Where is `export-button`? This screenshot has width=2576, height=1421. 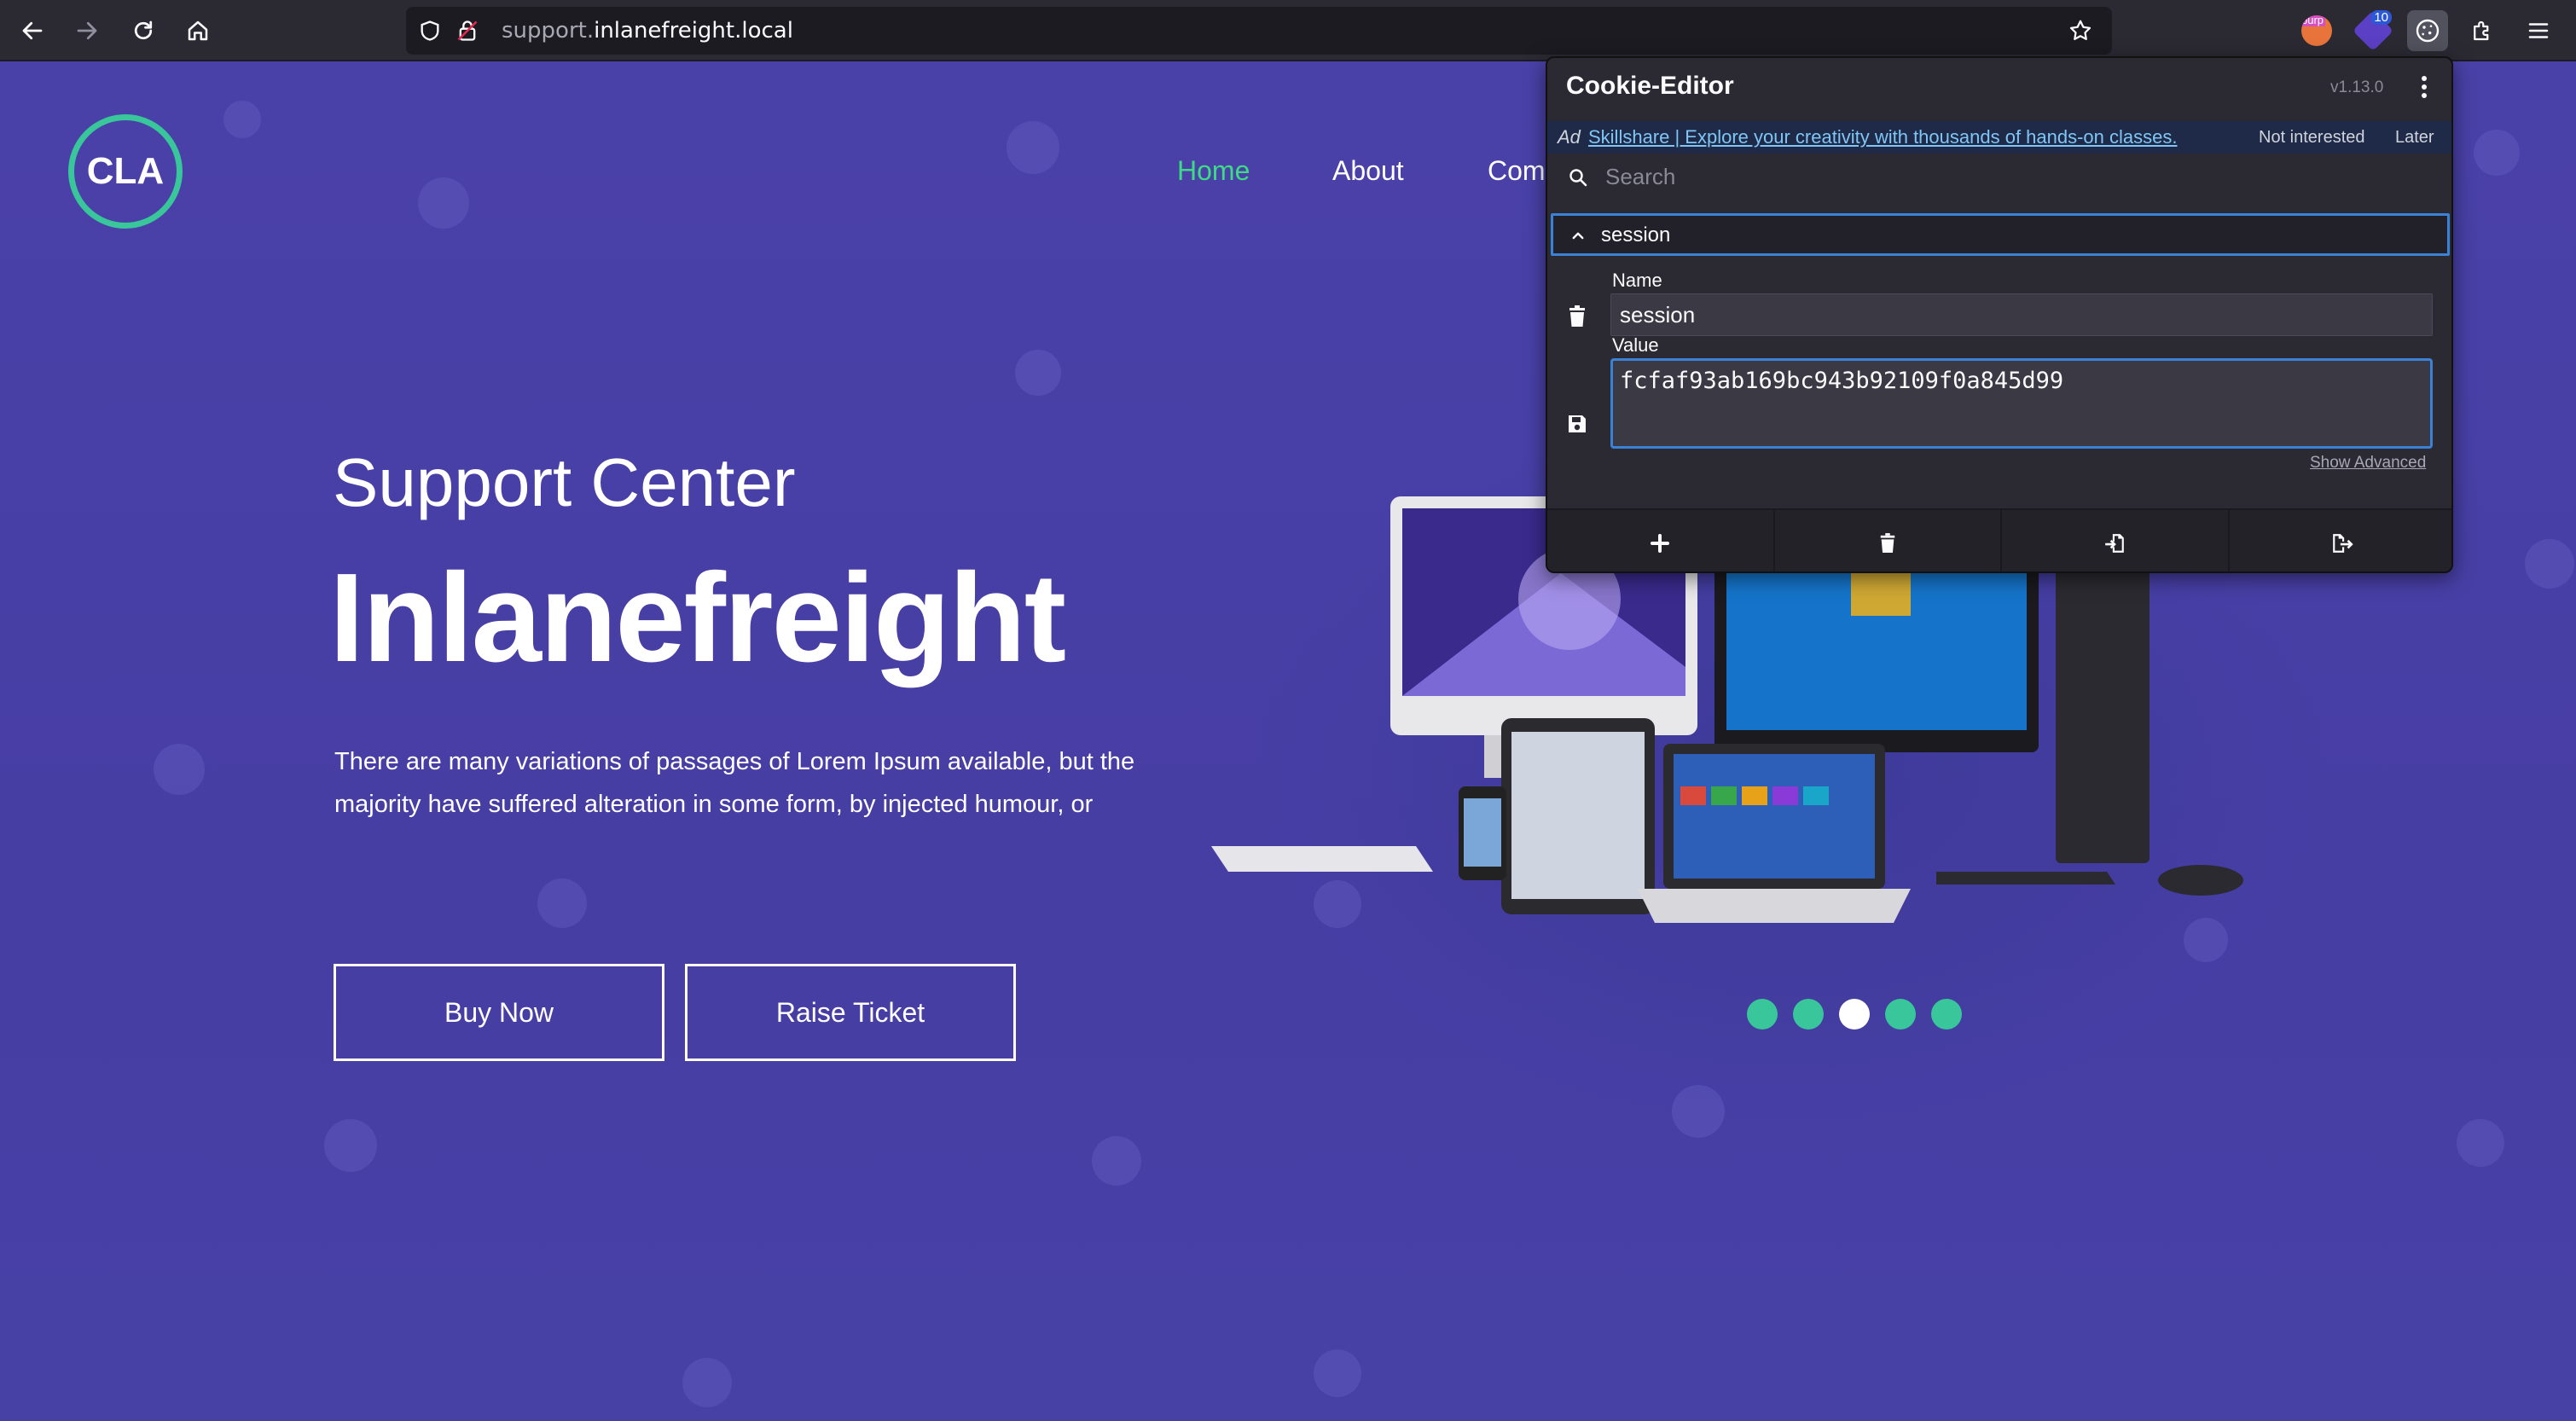
export-button is located at coordinates (2341, 540).